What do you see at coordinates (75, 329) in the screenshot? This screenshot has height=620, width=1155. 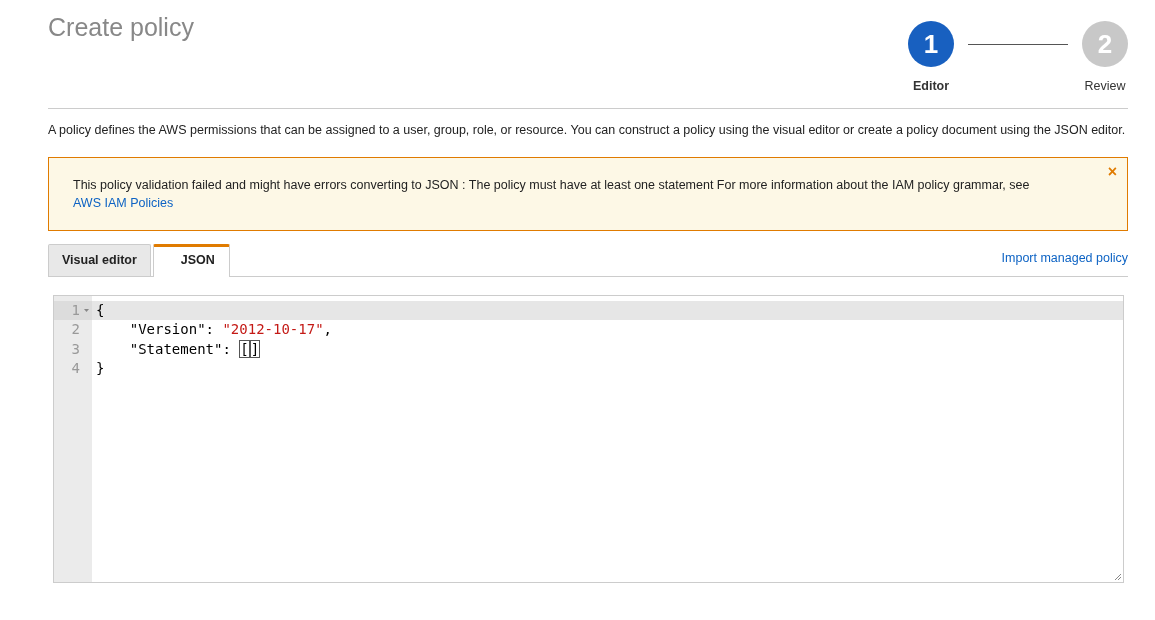 I see `line-number: 2` at bounding box center [75, 329].